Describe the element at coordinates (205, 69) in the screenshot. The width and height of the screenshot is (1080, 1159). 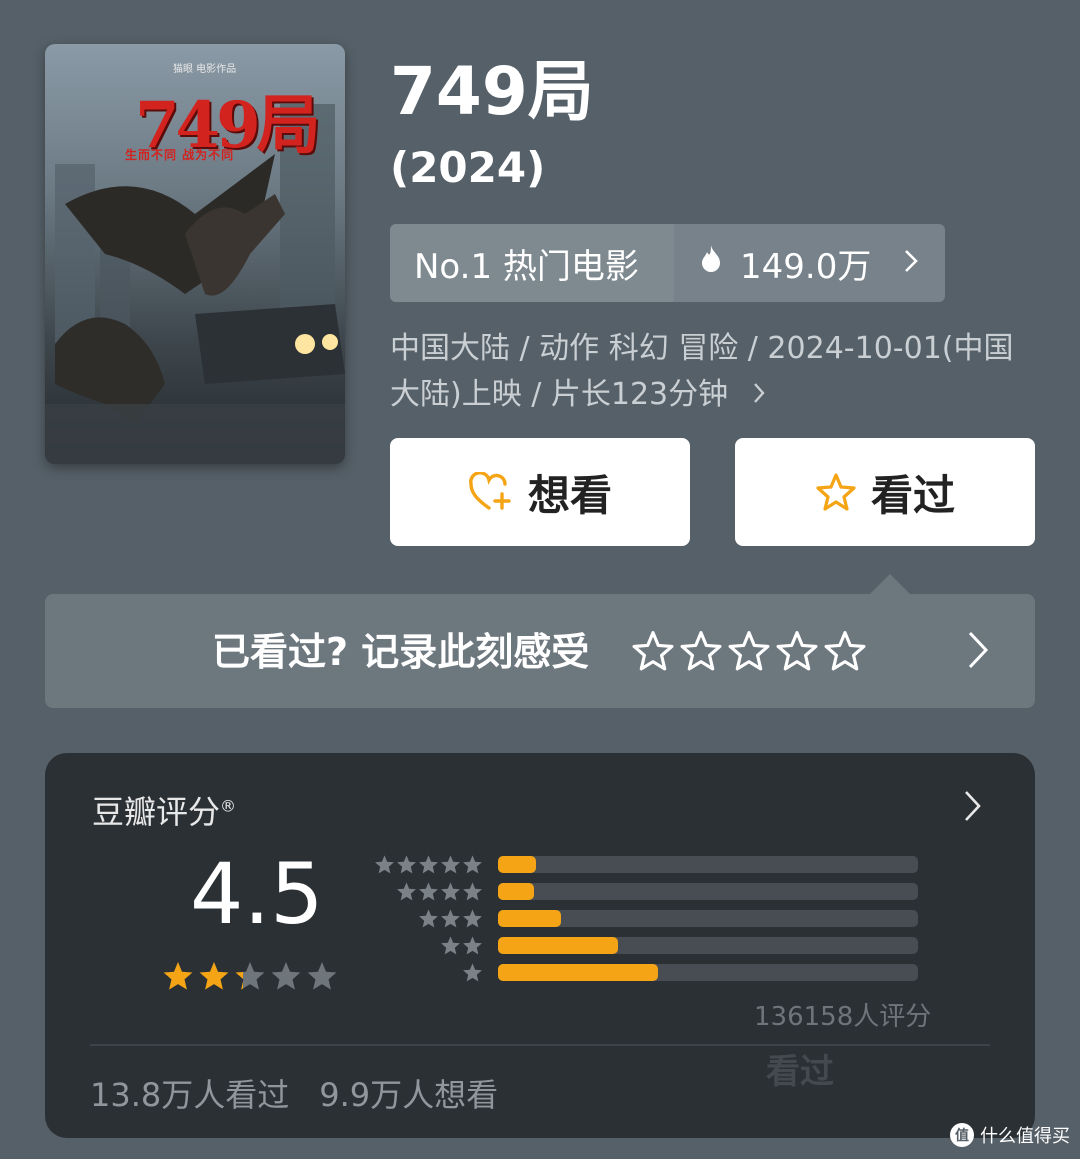
I see `poster-studio: 猫眼 电影作品` at that location.